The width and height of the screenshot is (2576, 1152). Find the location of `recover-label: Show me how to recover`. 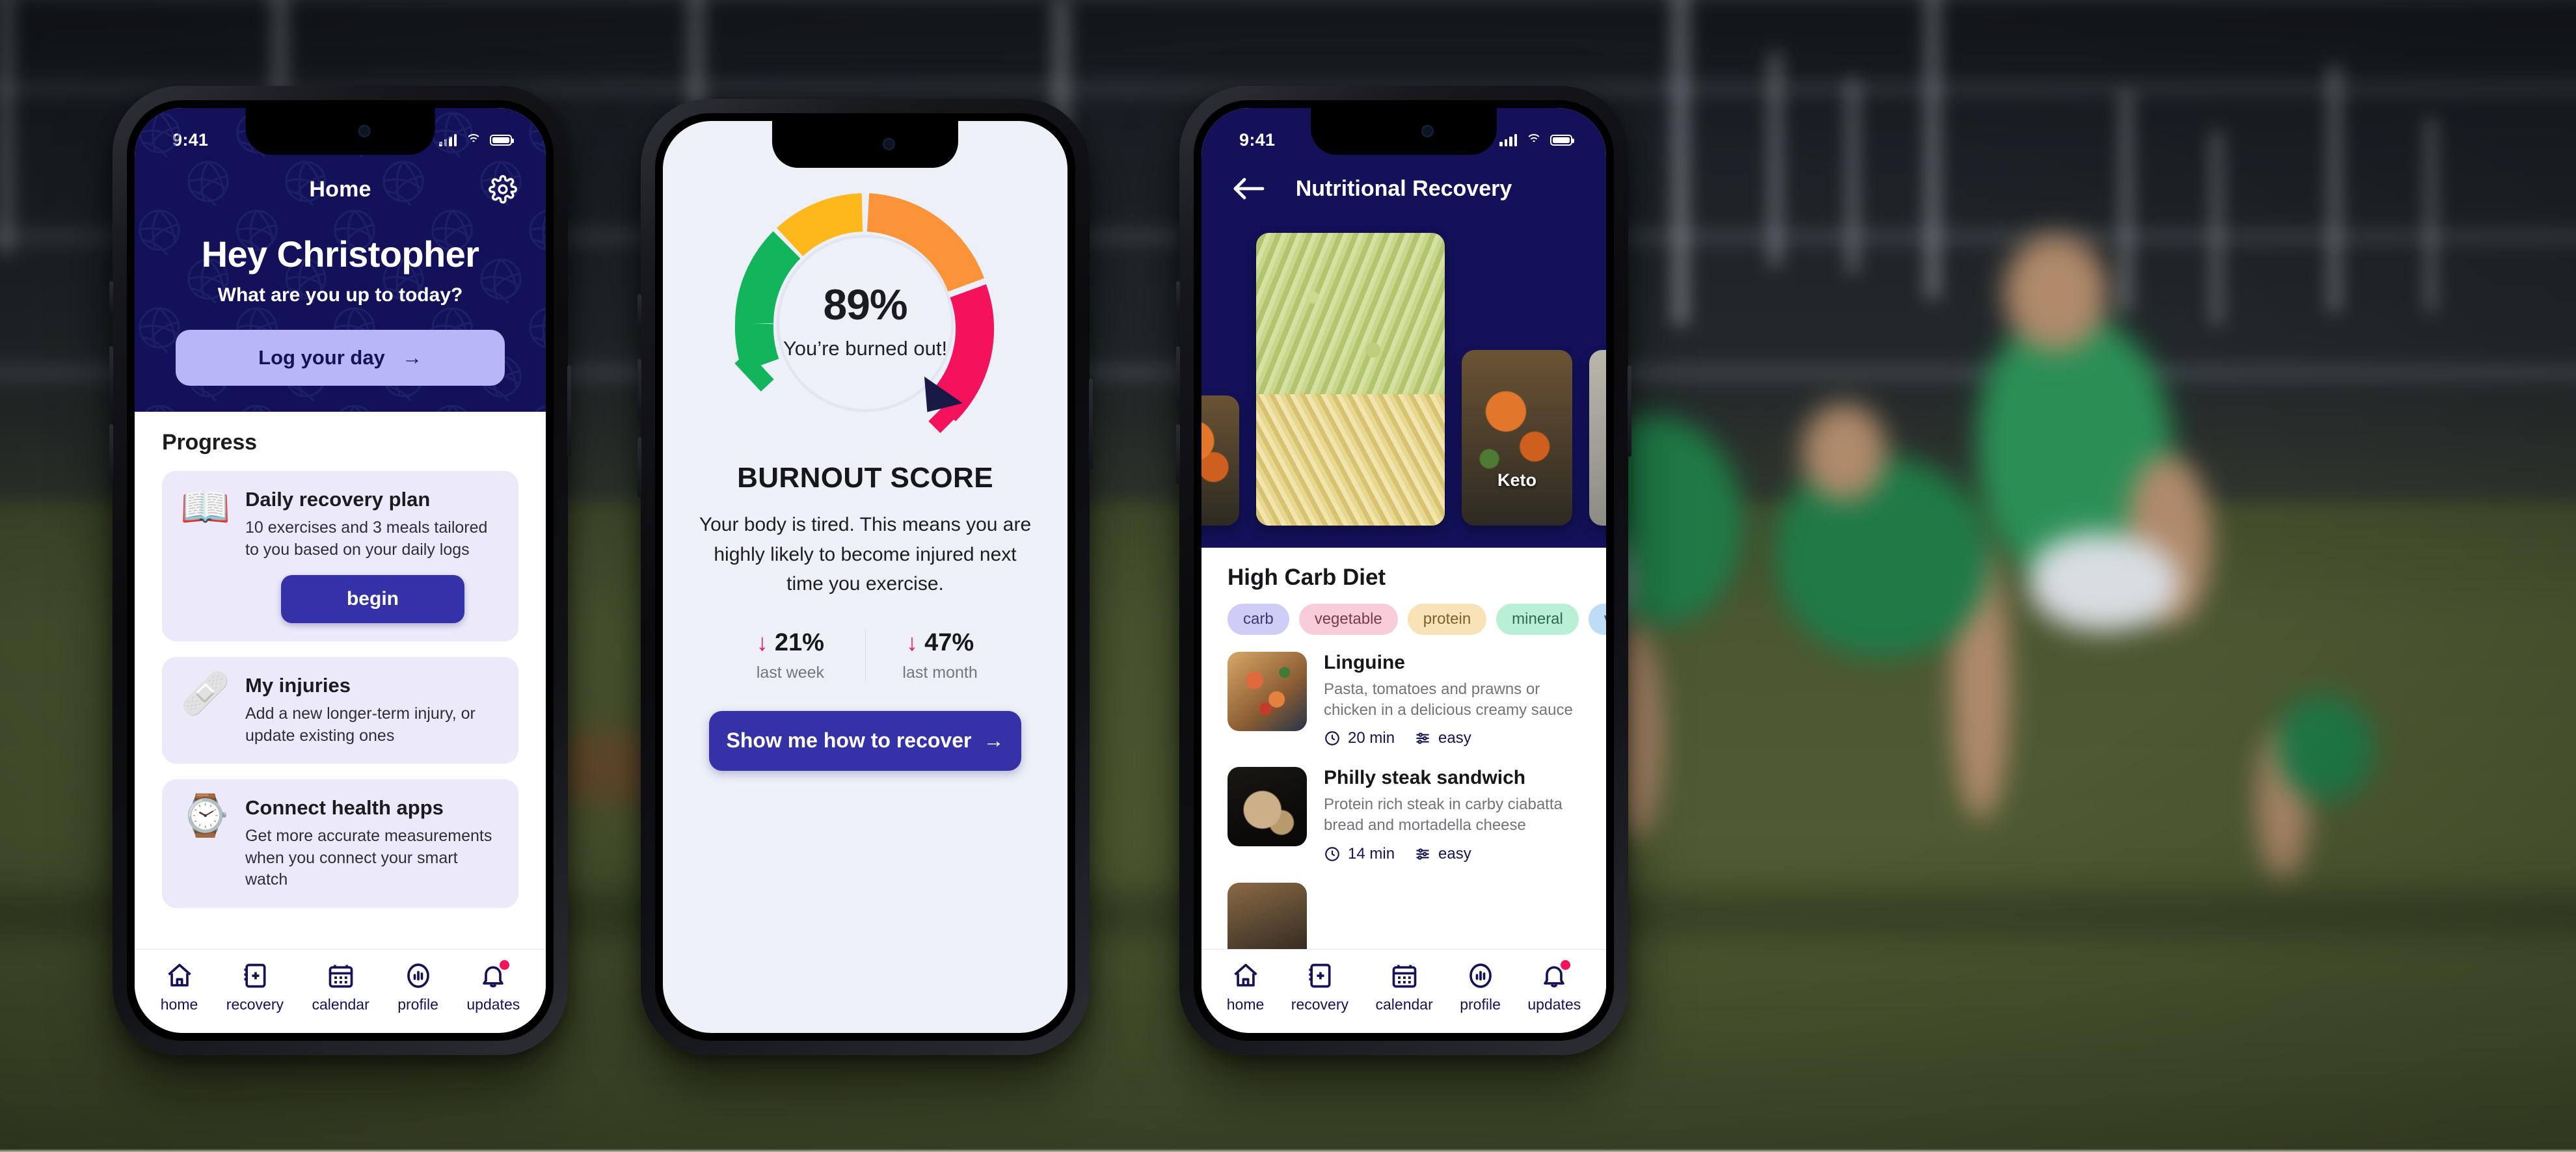

recover-label: Show me how to recover is located at coordinates (849, 741).